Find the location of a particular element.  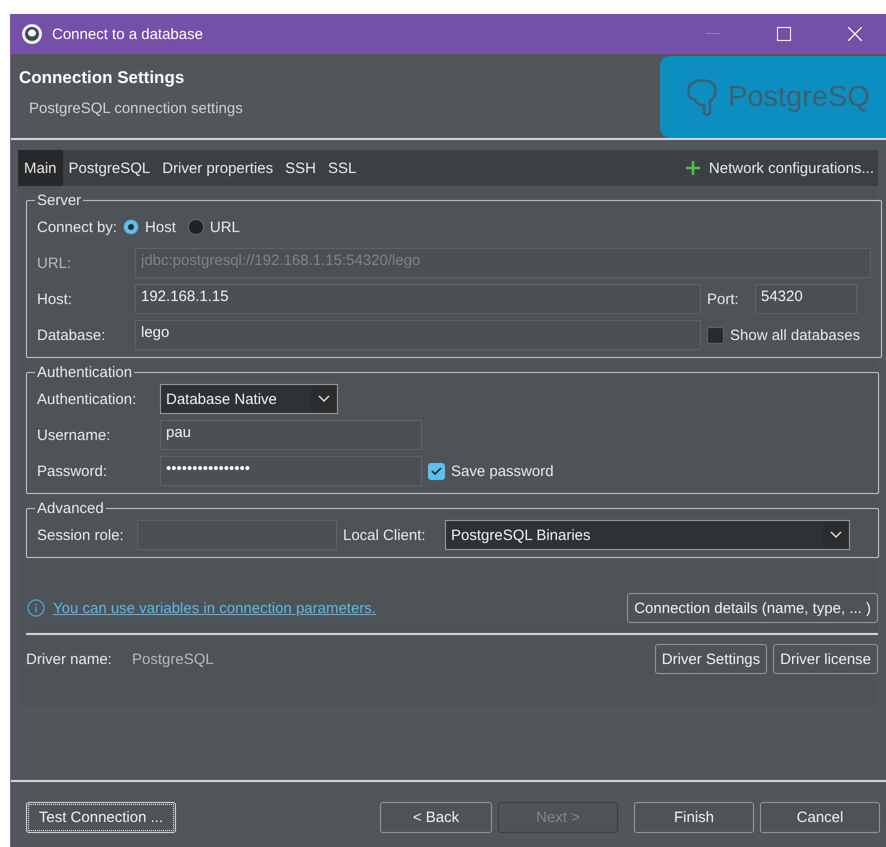

password-field: •••••••••••••••• is located at coordinates (291, 471).